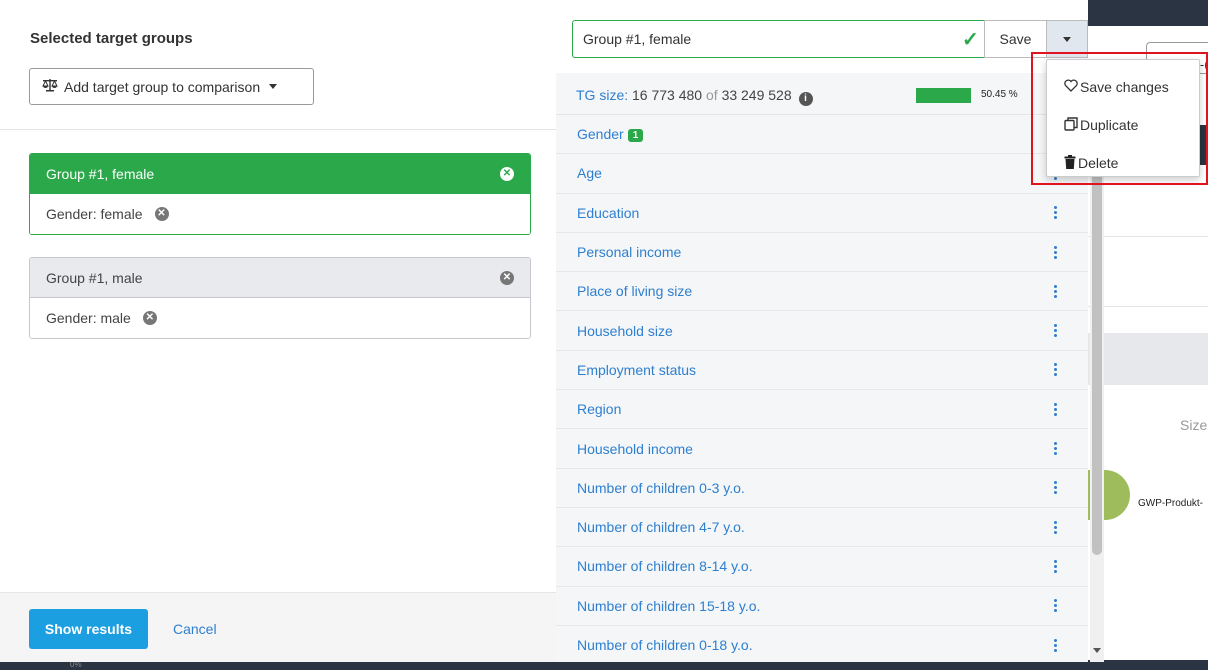 The height and width of the screenshot is (670, 1208). I want to click on target-group-card: Group #1, male ✕ Gender: male ✕, so click(280, 298).